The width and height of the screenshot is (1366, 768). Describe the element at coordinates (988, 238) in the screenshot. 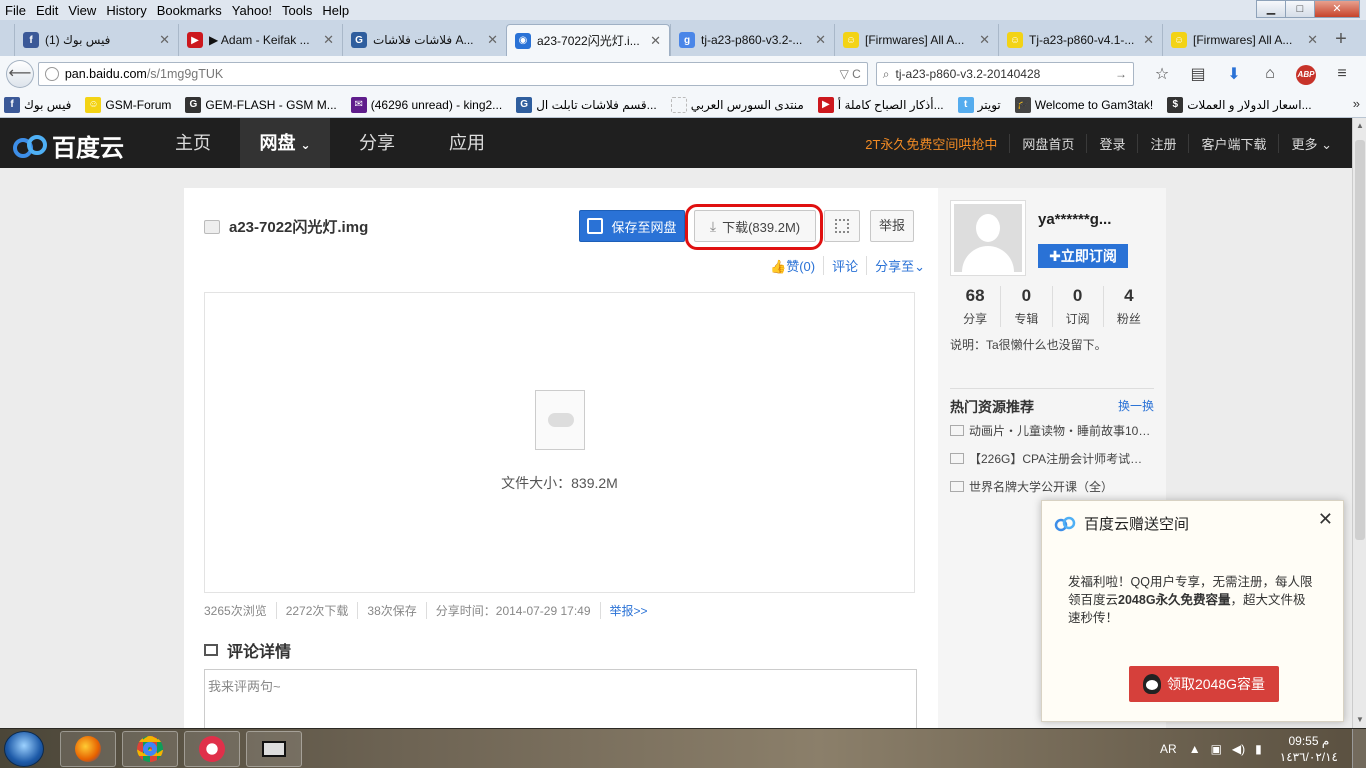

I see `avatar` at that location.